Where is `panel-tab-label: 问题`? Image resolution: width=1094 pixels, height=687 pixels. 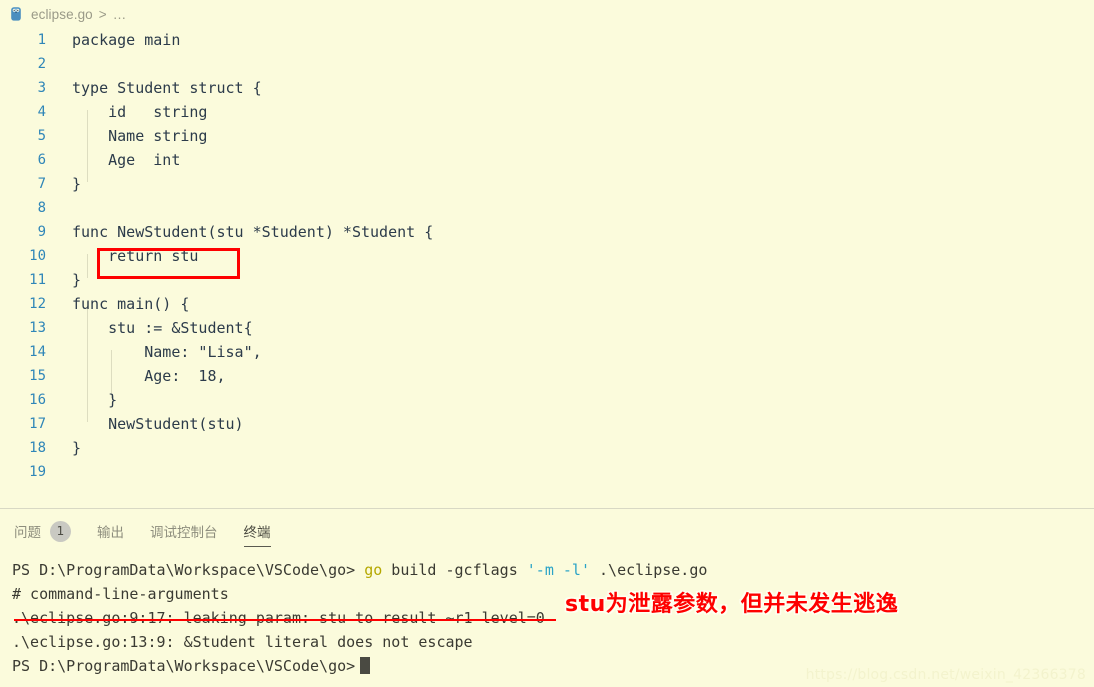
panel-tab-label: 问题 is located at coordinates (27, 533).